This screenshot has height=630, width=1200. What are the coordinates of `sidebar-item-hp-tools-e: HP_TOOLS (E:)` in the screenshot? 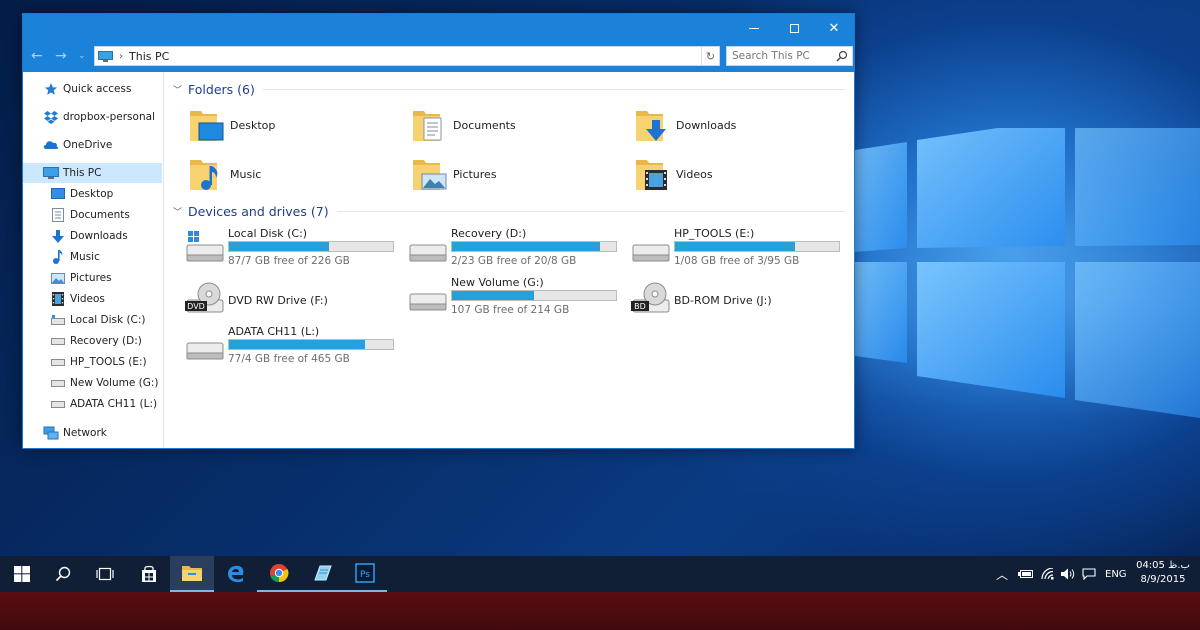 It's located at (92, 362).